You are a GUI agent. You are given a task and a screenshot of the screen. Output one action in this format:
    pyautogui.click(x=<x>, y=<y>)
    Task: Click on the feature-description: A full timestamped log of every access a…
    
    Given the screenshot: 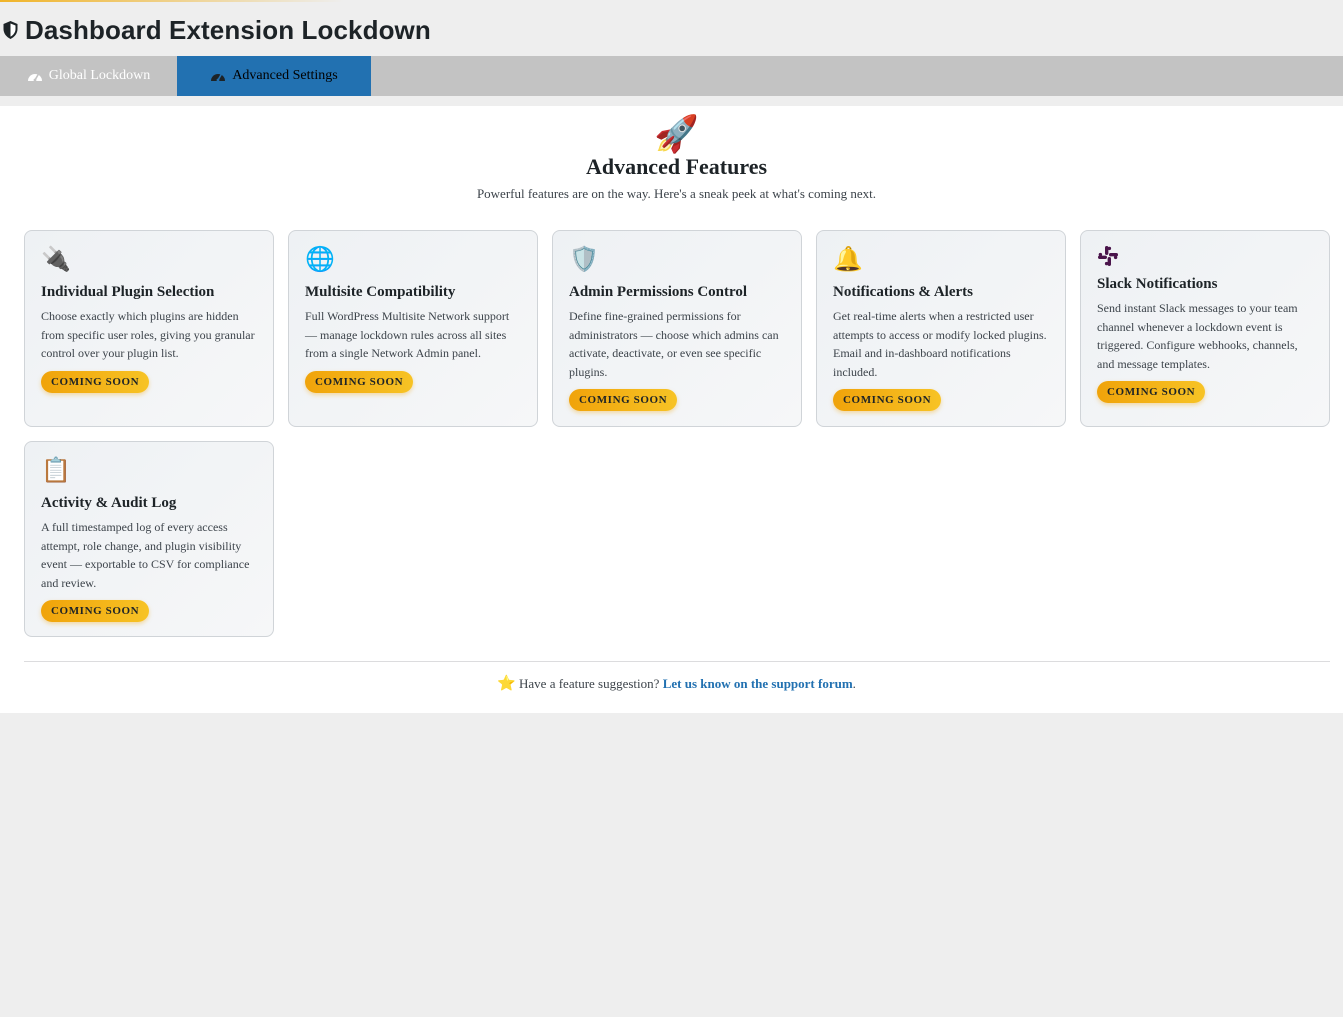 What is the action you would take?
    pyautogui.click(x=145, y=555)
    